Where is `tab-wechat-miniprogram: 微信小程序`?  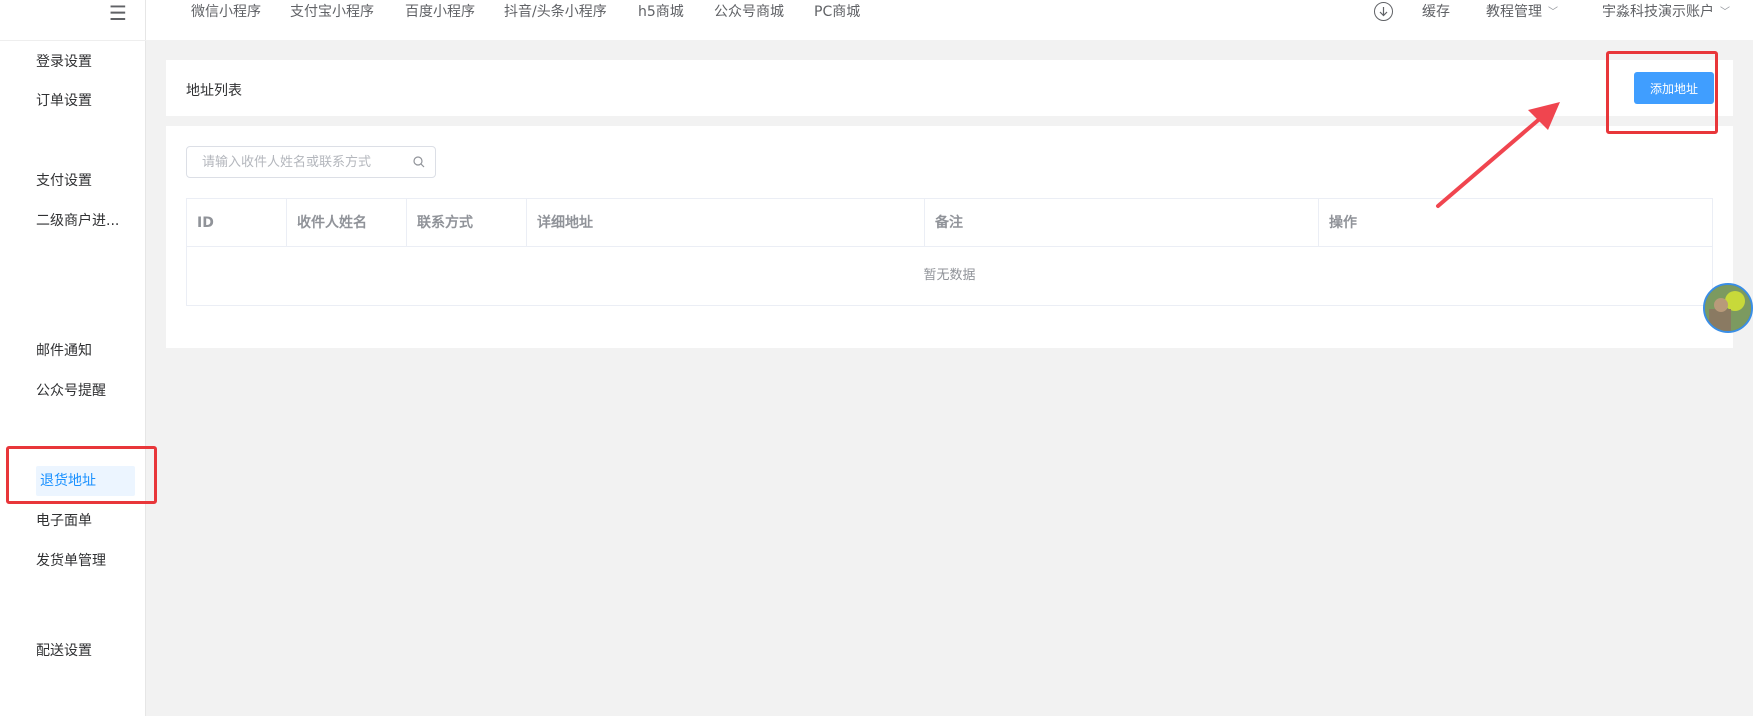 tab-wechat-miniprogram: 微信小程序 is located at coordinates (226, 12).